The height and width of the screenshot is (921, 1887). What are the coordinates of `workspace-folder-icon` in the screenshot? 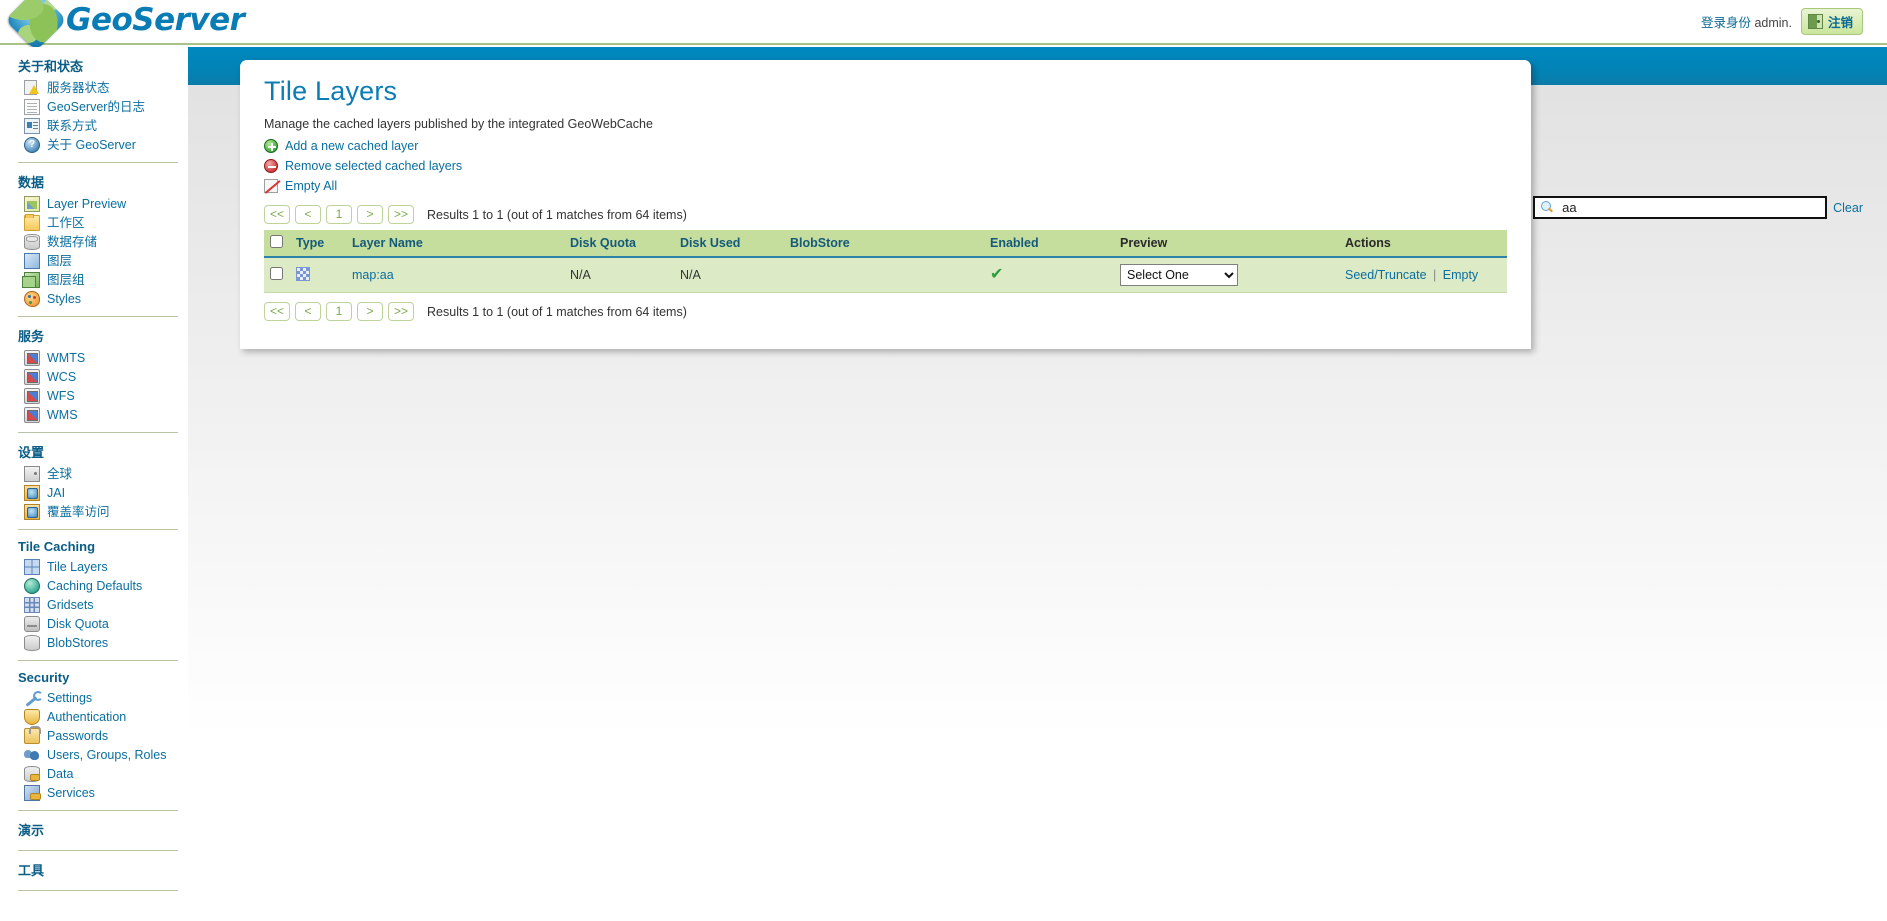 It's located at (32, 222).